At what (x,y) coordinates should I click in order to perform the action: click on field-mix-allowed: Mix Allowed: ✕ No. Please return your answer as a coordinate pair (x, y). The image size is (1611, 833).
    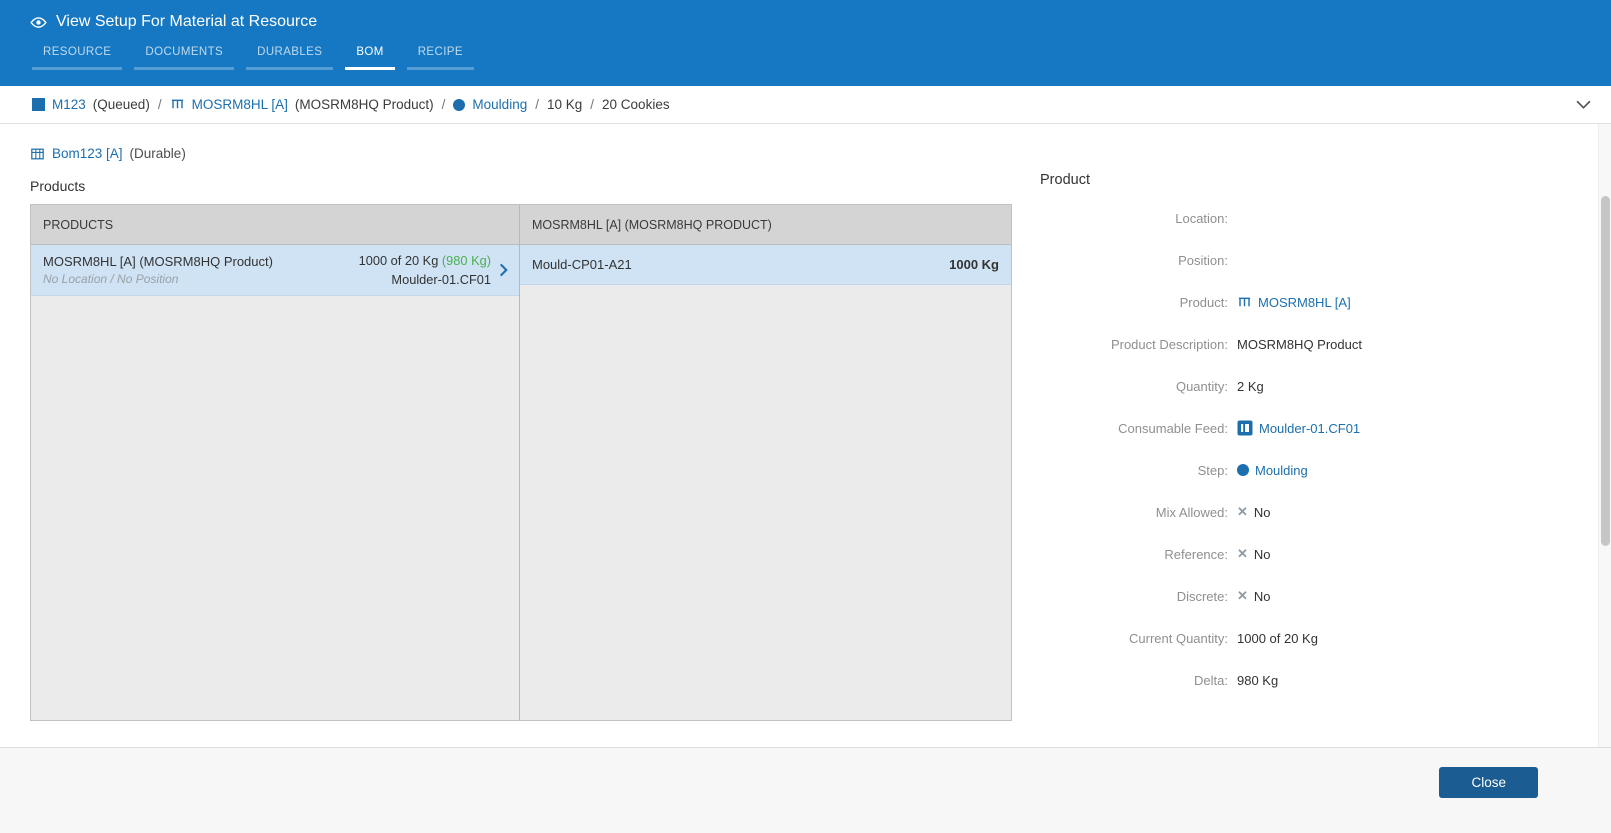
    Looking at the image, I should click on (1275, 512).